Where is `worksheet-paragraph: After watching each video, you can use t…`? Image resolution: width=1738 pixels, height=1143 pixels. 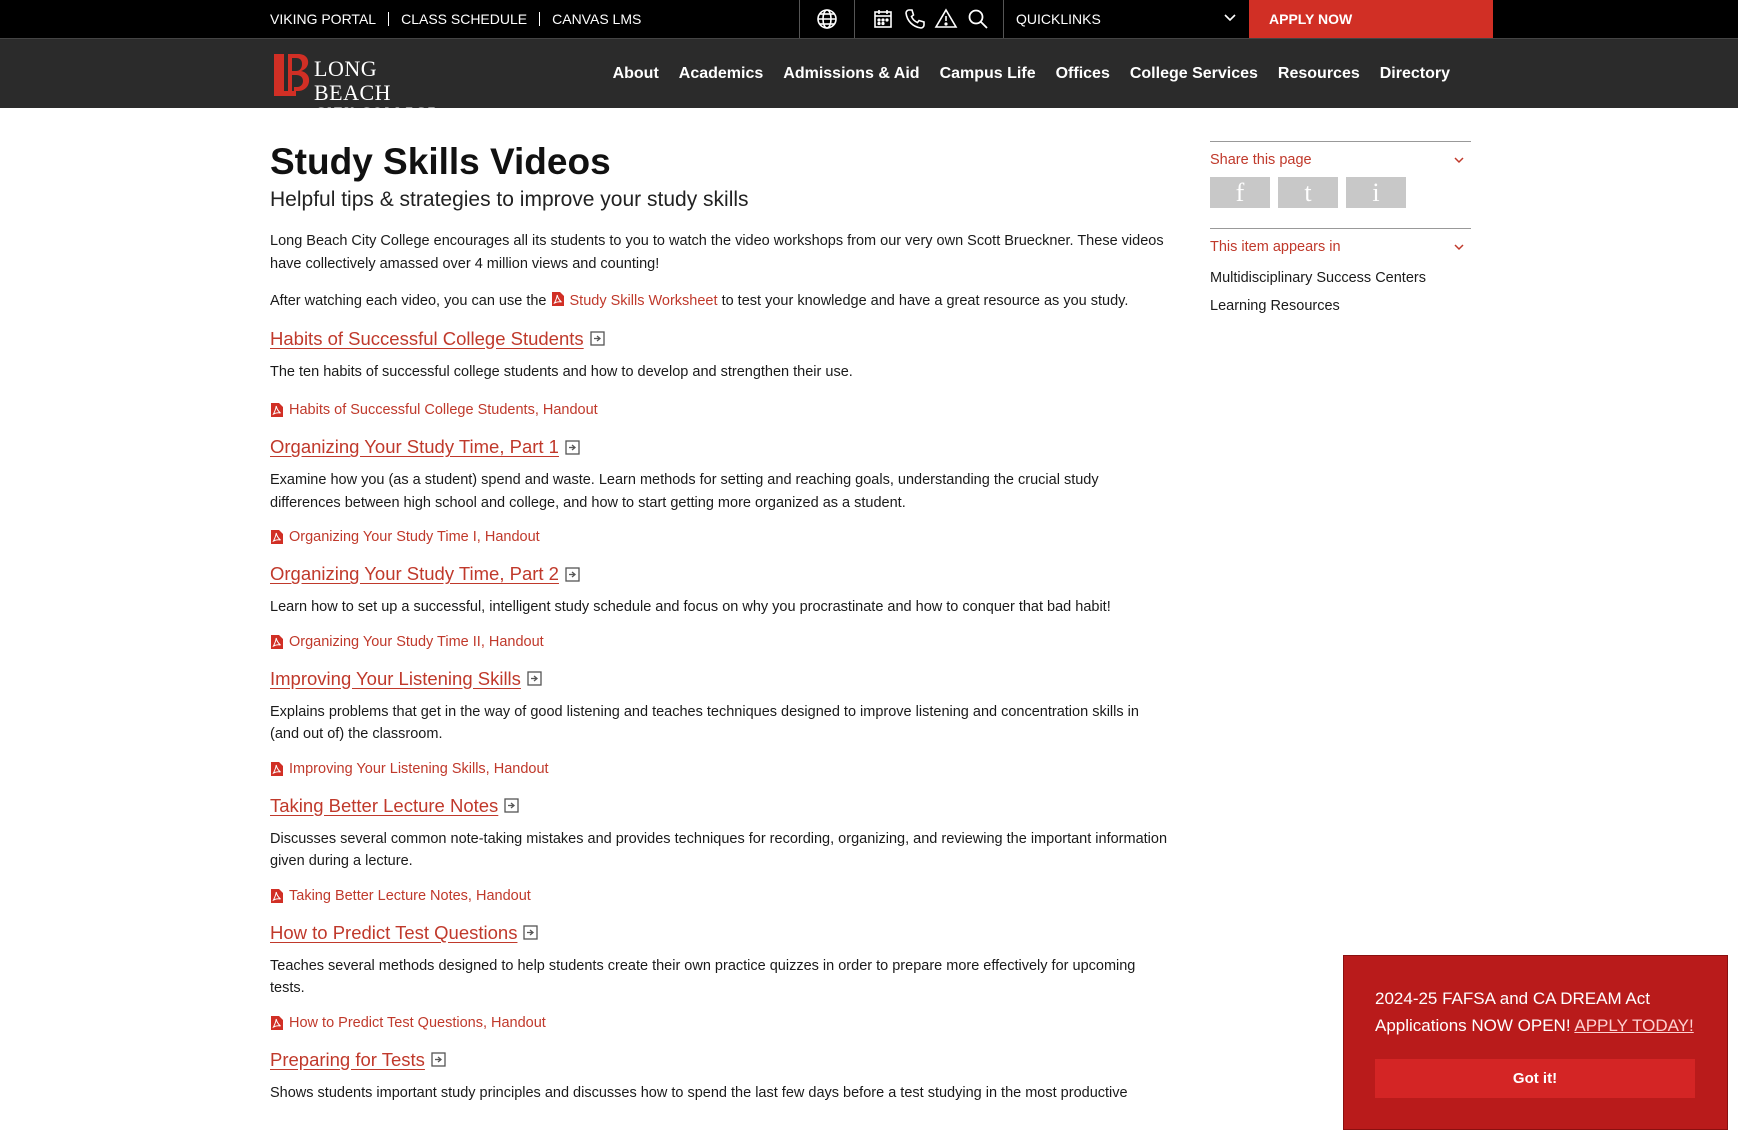 worksheet-paragraph: After watching each video, you can use t… is located at coordinates (720, 301).